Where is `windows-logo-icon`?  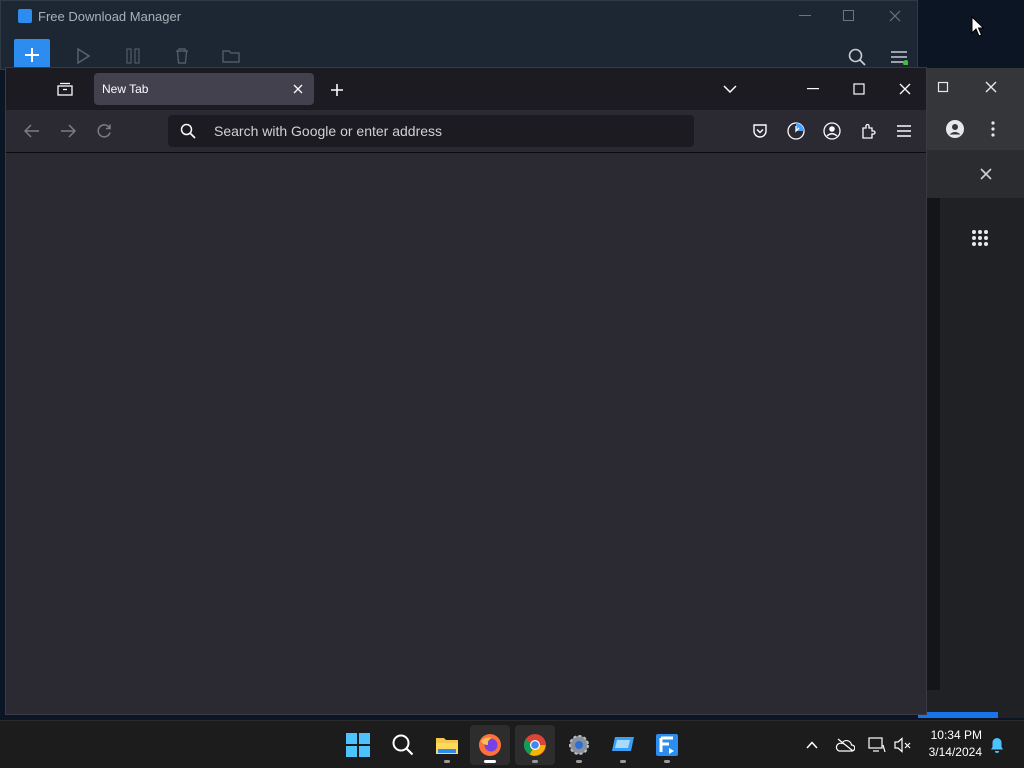
windows-logo-icon is located at coordinates (358, 745).